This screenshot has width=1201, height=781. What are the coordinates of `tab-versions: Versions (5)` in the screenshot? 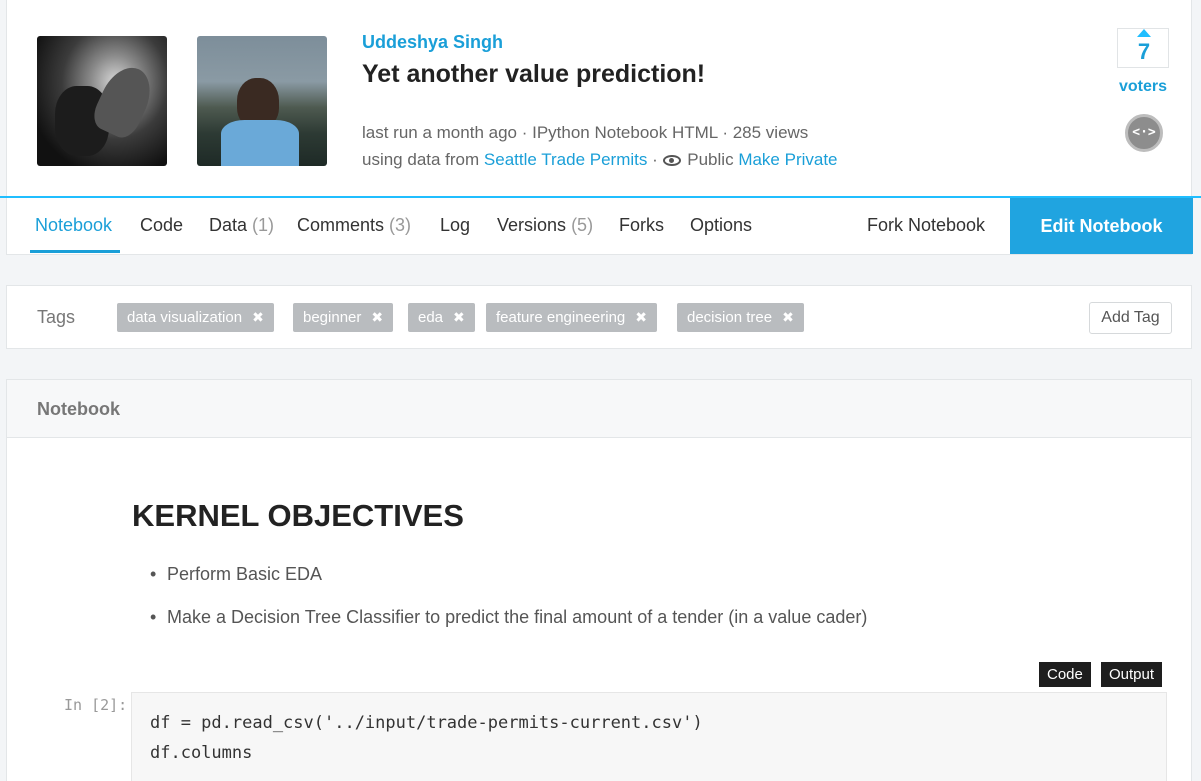 It's located at (545, 225).